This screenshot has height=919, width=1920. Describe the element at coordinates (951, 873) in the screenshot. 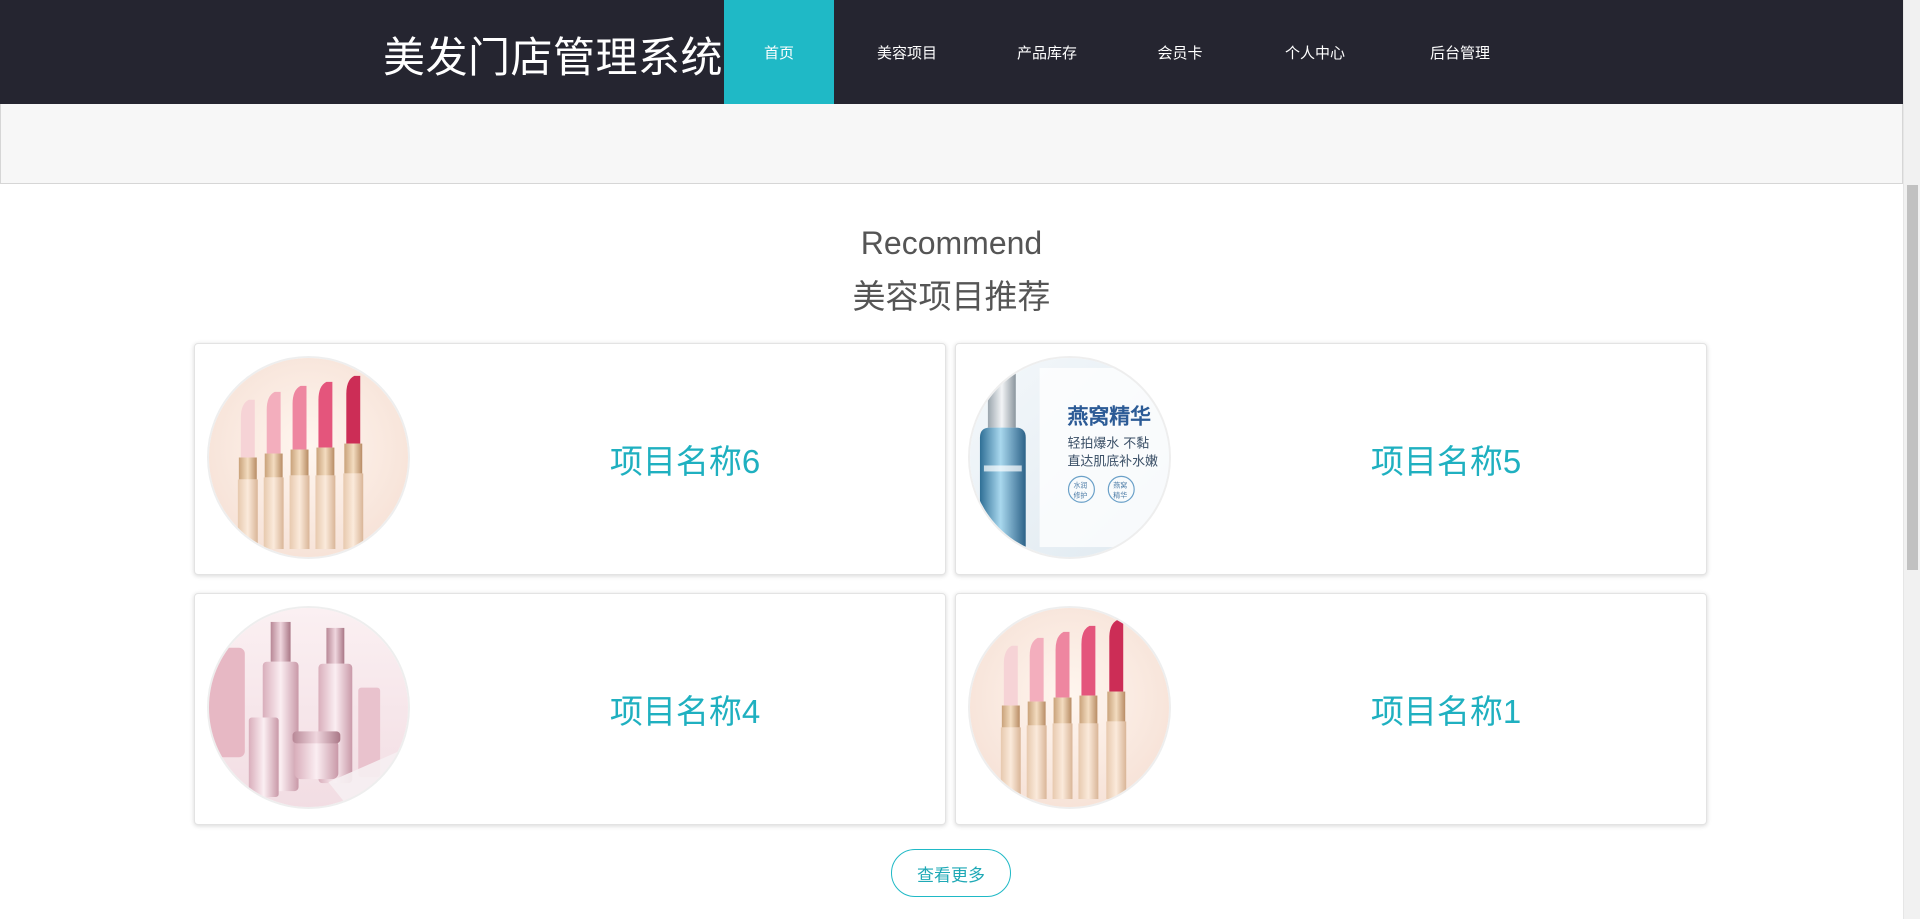

I see `view-more-button: 查看更多` at that location.